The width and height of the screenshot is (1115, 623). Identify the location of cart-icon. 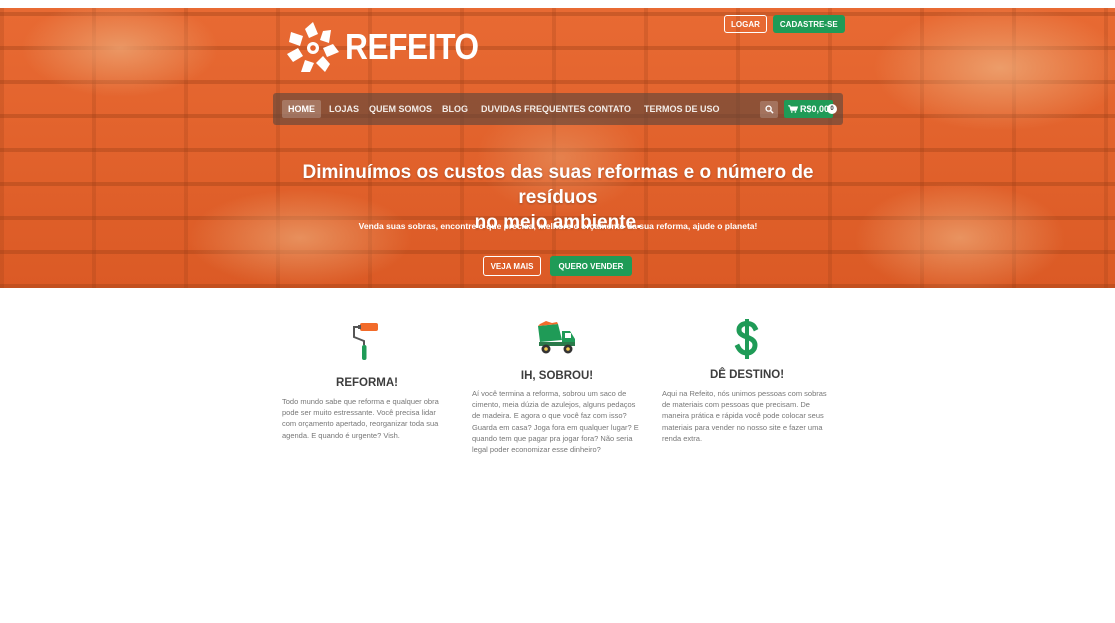
(793, 109).